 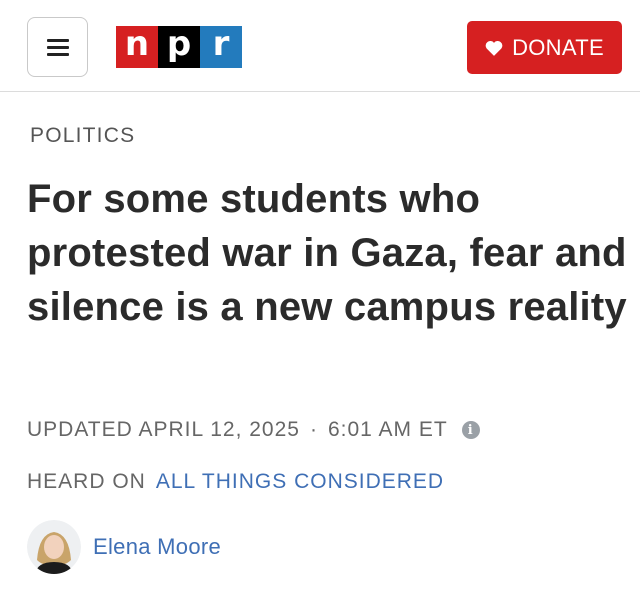 What do you see at coordinates (82, 136) in the screenshot?
I see `section-label: POLITICS` at bounding box center [82, 136].